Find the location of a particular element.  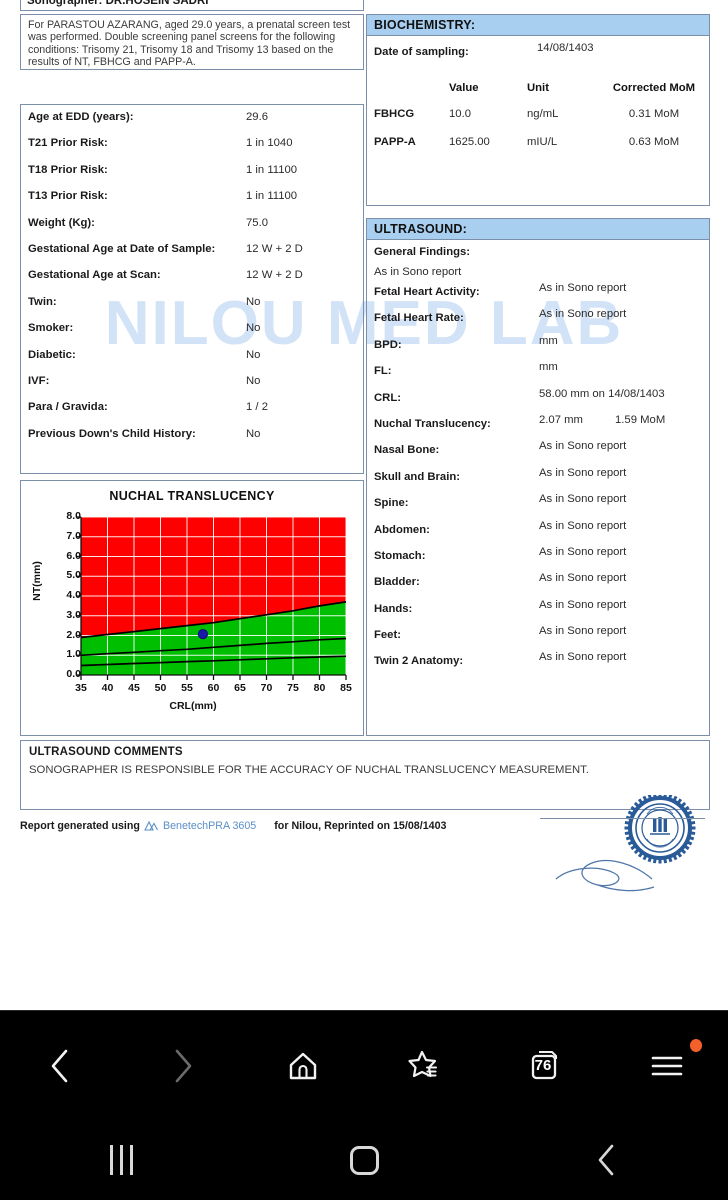

col-analyte is located at coordinates (408, 92).